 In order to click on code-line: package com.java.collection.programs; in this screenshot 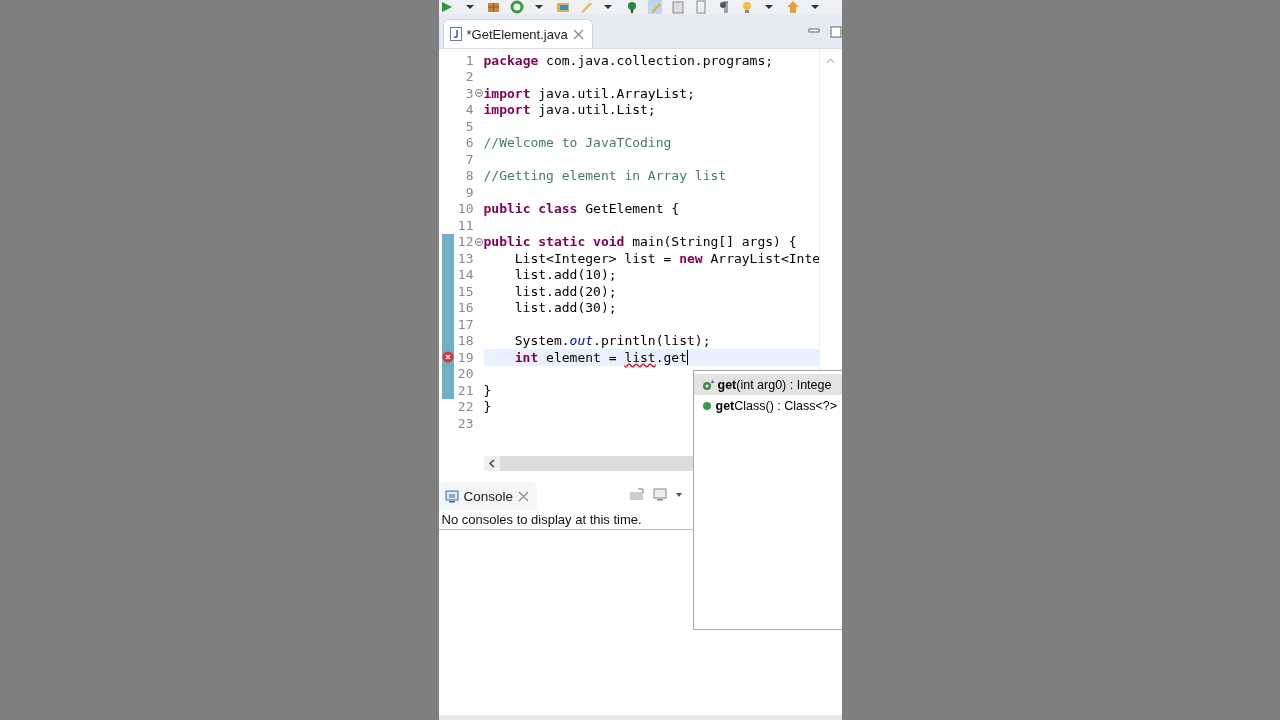, I will do `click(628, 60)`.